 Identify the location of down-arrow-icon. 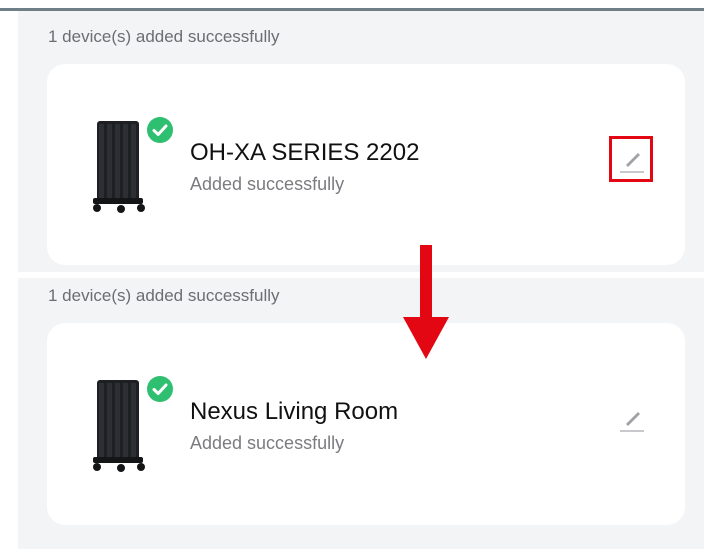
(426, 302).